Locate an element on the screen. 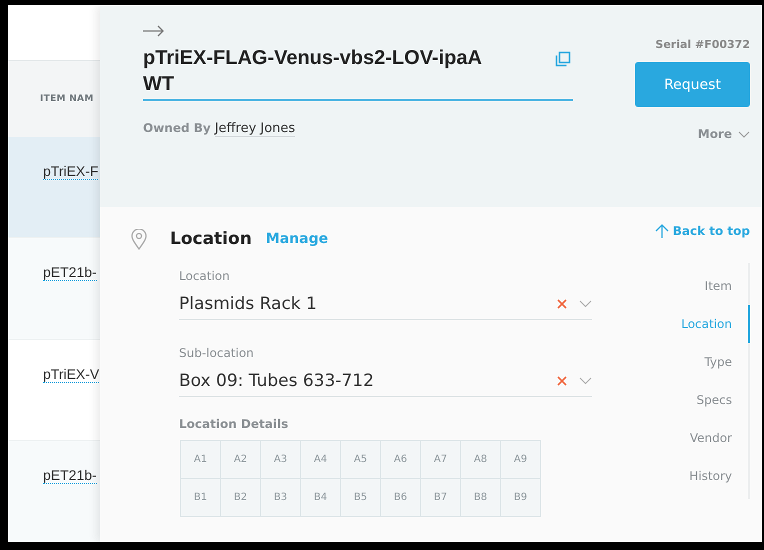  location-select: Plasmids Rack 1 is located at coordinates (385, 304).